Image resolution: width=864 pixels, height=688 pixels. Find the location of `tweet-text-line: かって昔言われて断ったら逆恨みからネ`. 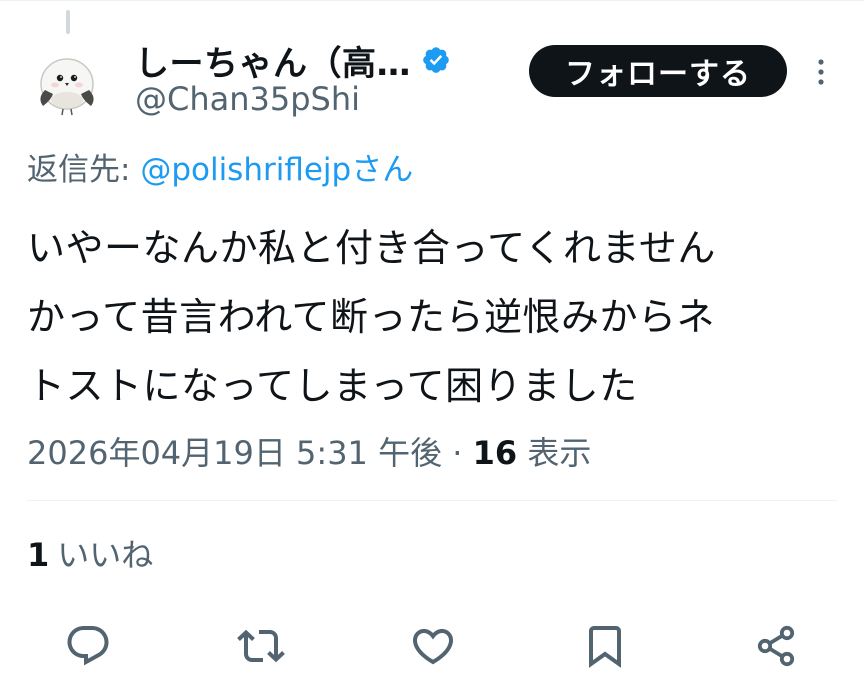

tweet-text-line: かって昔言われて断ったら逆恨みからネ is located at coordinates (371, 317).